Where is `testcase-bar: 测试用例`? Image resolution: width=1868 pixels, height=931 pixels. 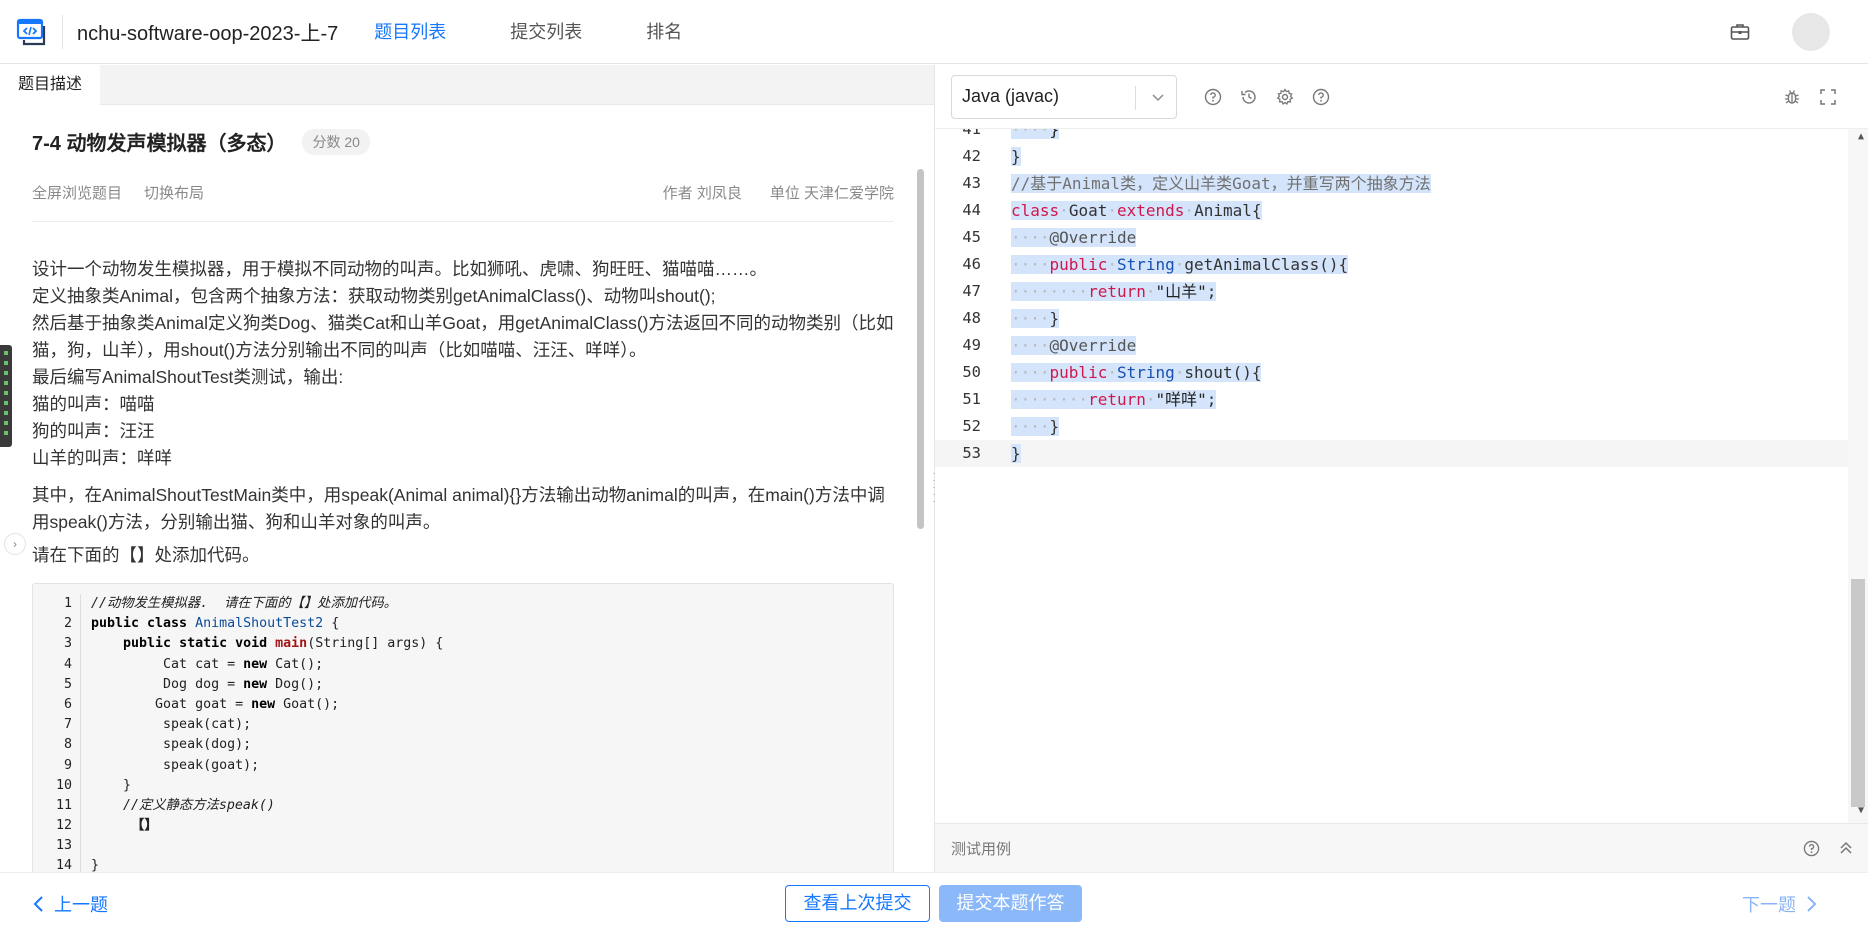
testcase-bar: 测试用例 is located at coordinates (1401, 847).